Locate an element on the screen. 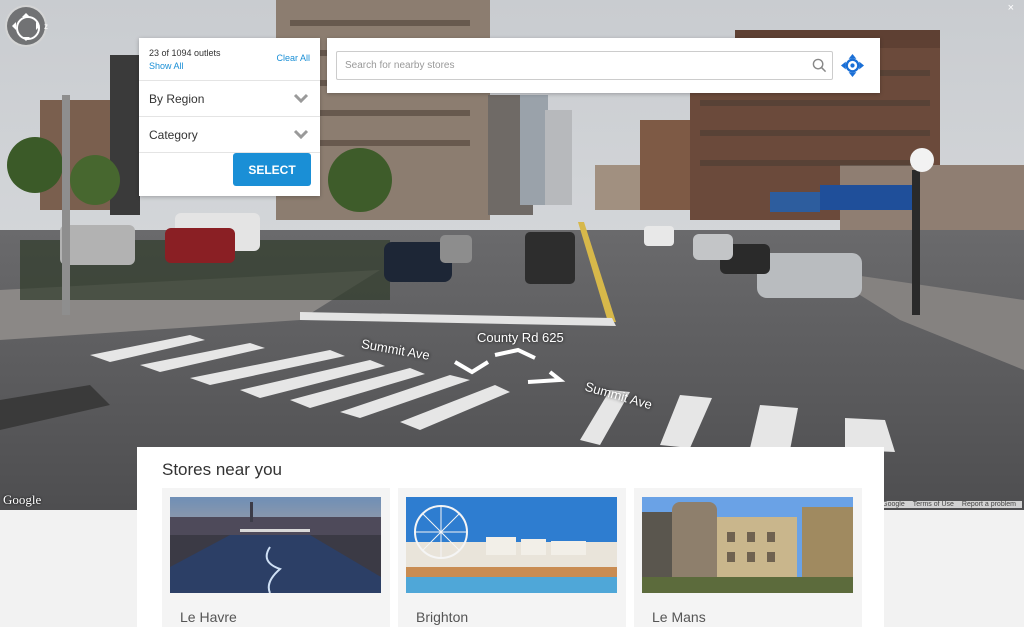  store-name: Brighton is located at coordinates (442, 617).